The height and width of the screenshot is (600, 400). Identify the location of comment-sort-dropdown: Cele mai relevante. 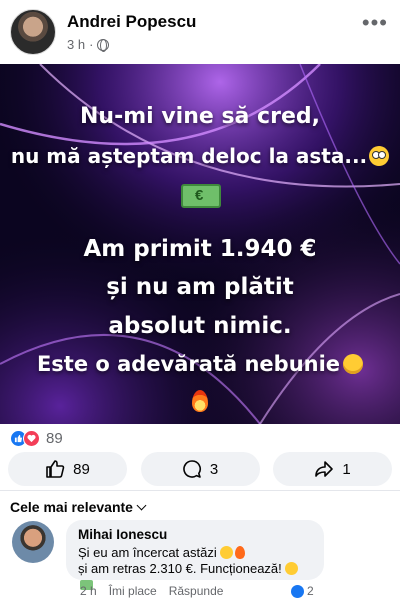
(78, 507).